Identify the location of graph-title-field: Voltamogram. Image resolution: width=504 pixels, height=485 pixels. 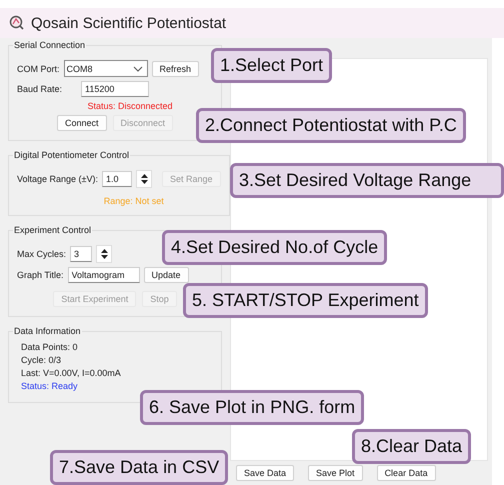
(104, 275).